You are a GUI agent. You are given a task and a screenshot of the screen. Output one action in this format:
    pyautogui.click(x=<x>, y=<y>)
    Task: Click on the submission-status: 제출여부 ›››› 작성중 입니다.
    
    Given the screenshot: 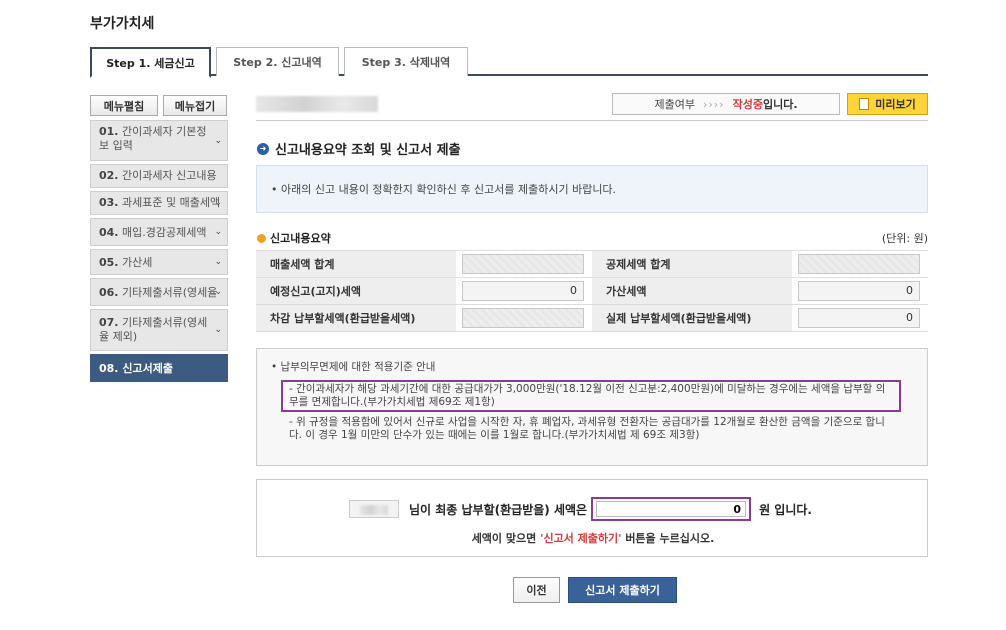 What is the action you would take?
    pyautogui.click(x=726, y=104)
    